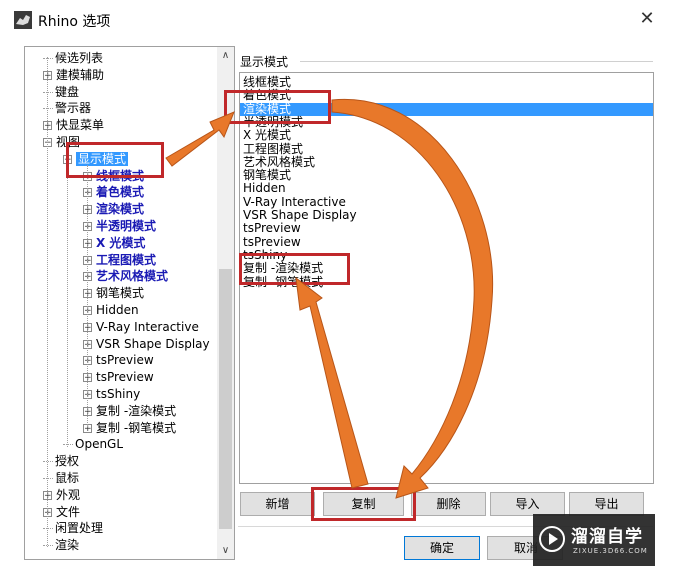  I want to click on watermark-title: 溜溜自学, so click(607, 537).